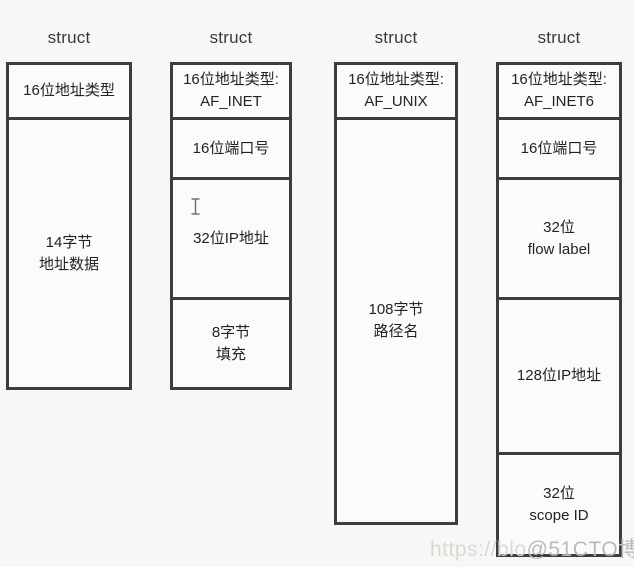  I want to click on column-sockaddr: struct sockaddr 16位地址类型 14字节 地址数据, so click(69, 195).